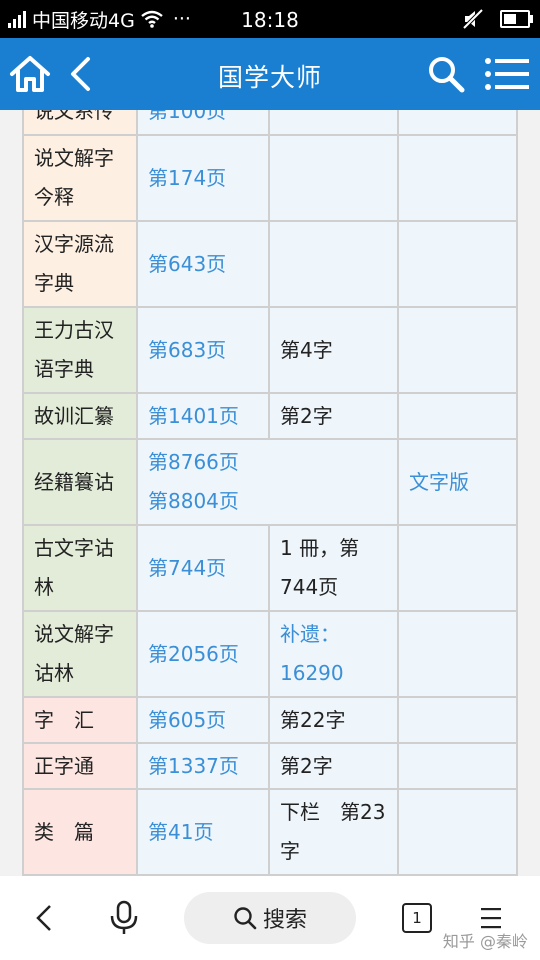 Image resolution: width=540 pixels, height=960 pixels. What do you see at coordinates (284, 920) in the screenshot?
I see `search-label: 搜索` at bounding box center [284, 920].